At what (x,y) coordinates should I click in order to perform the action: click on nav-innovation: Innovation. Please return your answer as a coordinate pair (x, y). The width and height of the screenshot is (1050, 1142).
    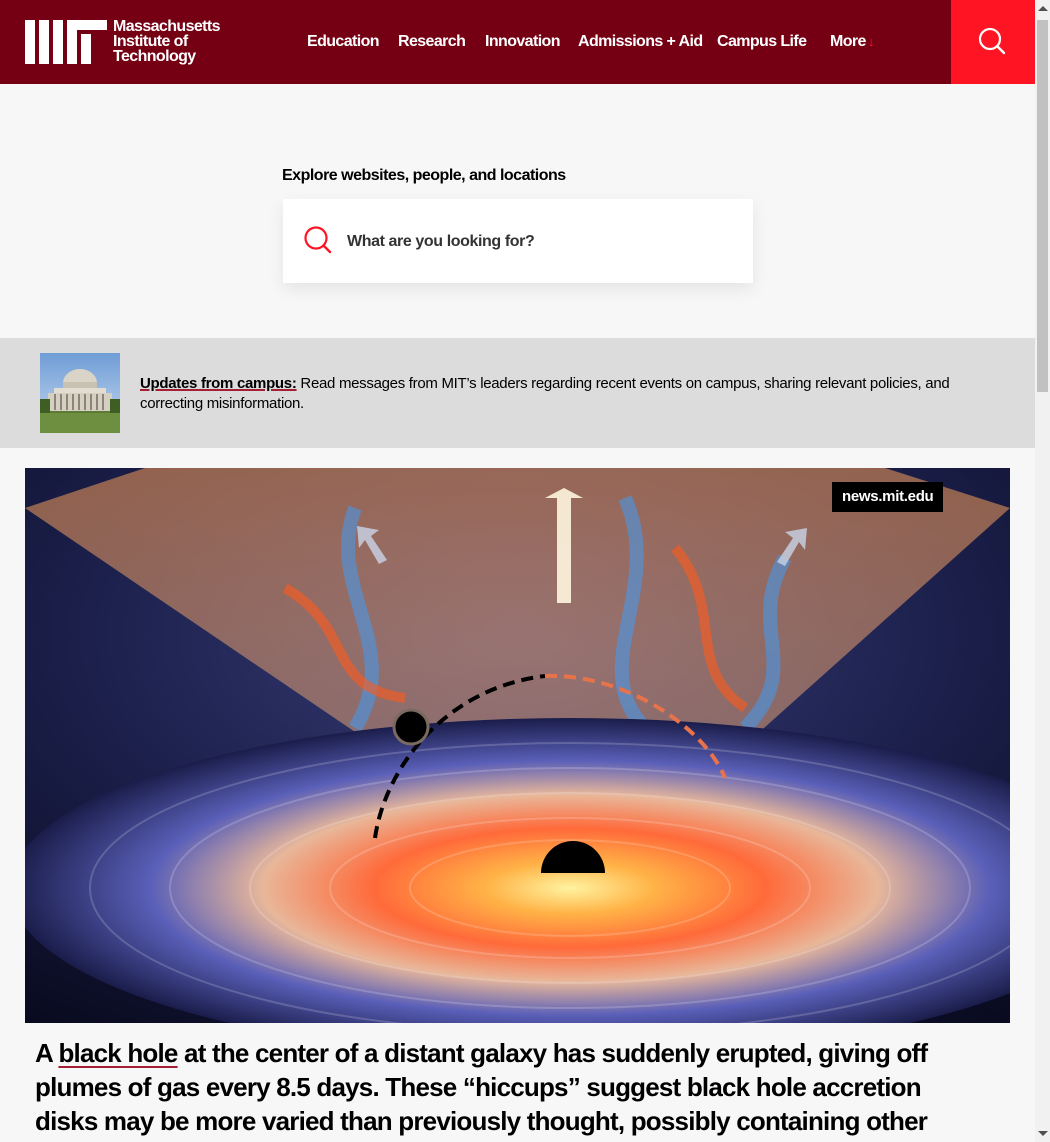
    Looking at the image, I should click on (522, 42).